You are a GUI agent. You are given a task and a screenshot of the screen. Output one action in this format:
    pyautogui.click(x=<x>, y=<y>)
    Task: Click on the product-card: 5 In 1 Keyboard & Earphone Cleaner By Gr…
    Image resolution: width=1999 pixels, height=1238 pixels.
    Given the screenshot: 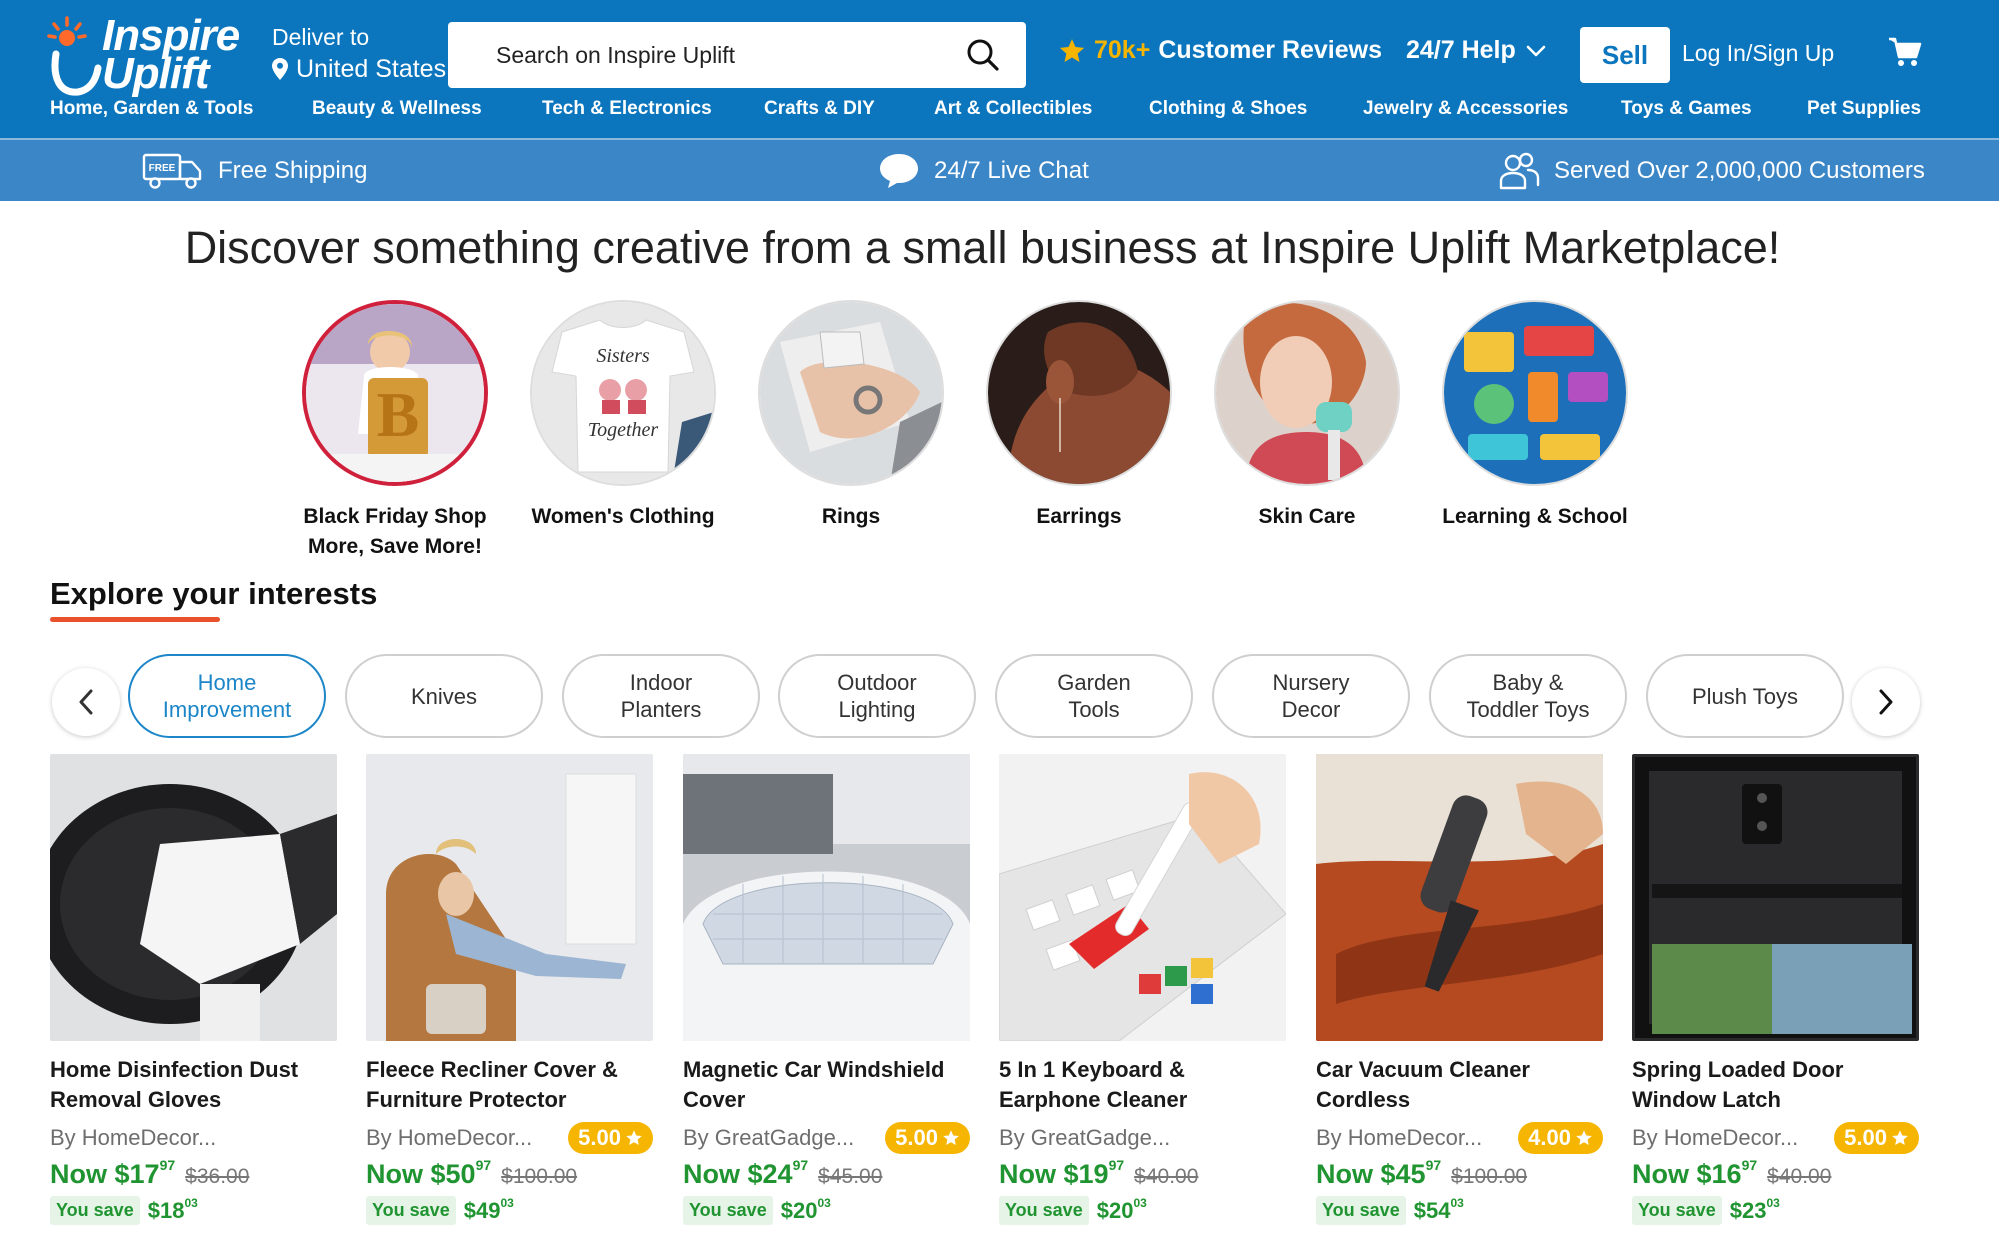 What is the action you would take?
    pyautogui.click(x=1142, y=989)
    